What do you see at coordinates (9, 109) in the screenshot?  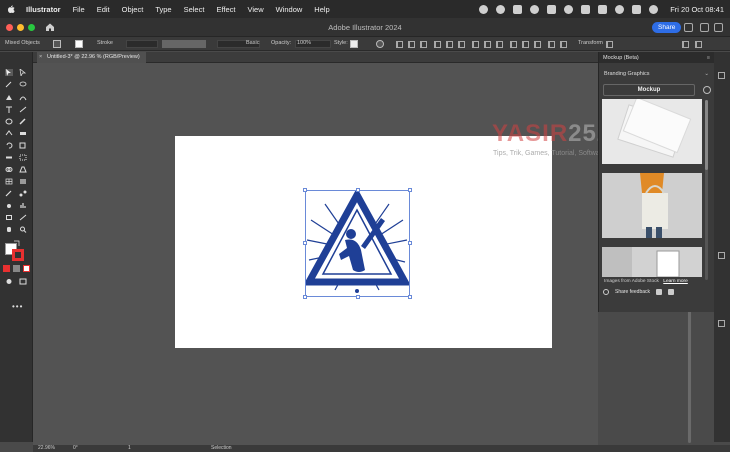 I see `type-tool-icon` at bounding box center [9, 109].